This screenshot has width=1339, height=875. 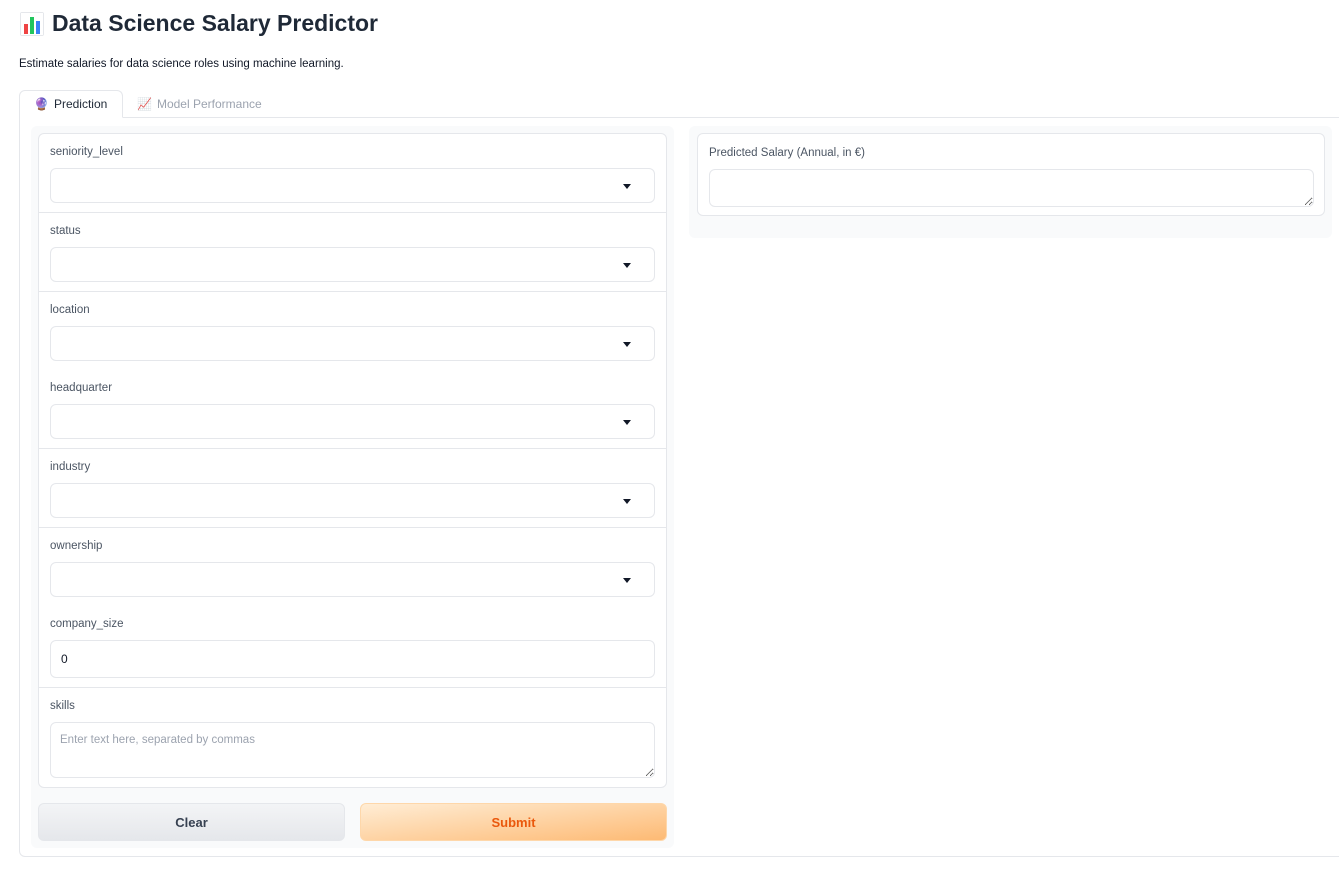 What do you see at coordinates (787, 153) in the screenshot?
I see `predicted-salary-label: Predicted Salary (Annual, in €)` at bounding box center [787, 153].